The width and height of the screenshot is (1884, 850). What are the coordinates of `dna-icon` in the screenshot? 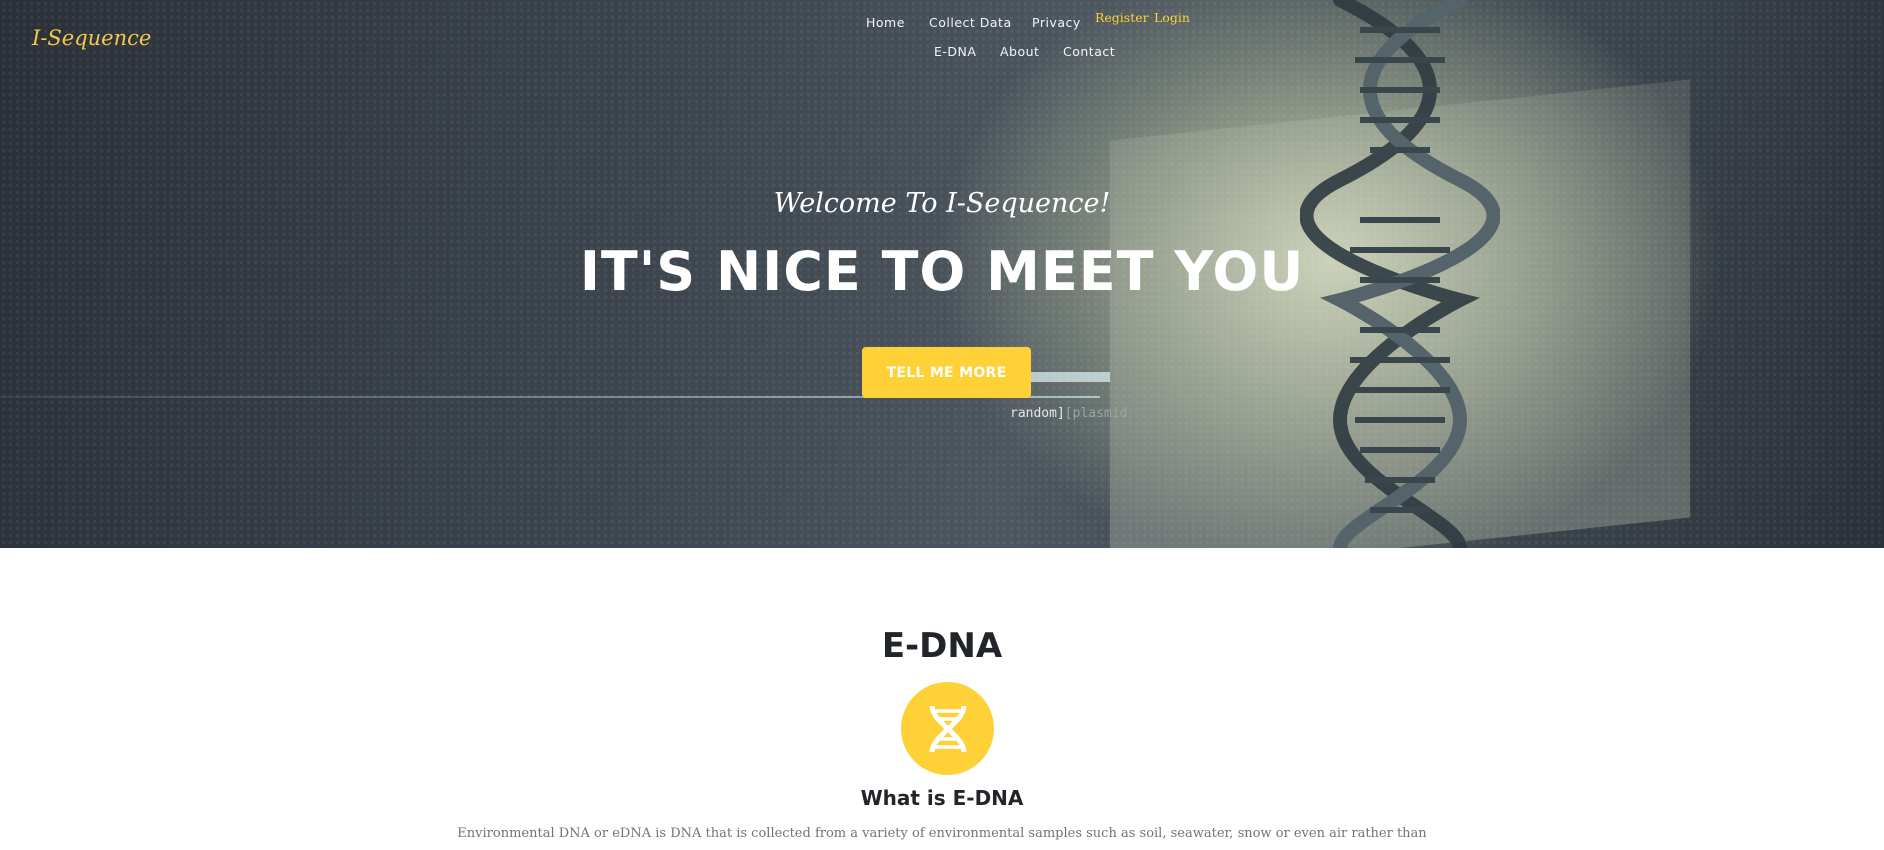 It's located at (947, 728).